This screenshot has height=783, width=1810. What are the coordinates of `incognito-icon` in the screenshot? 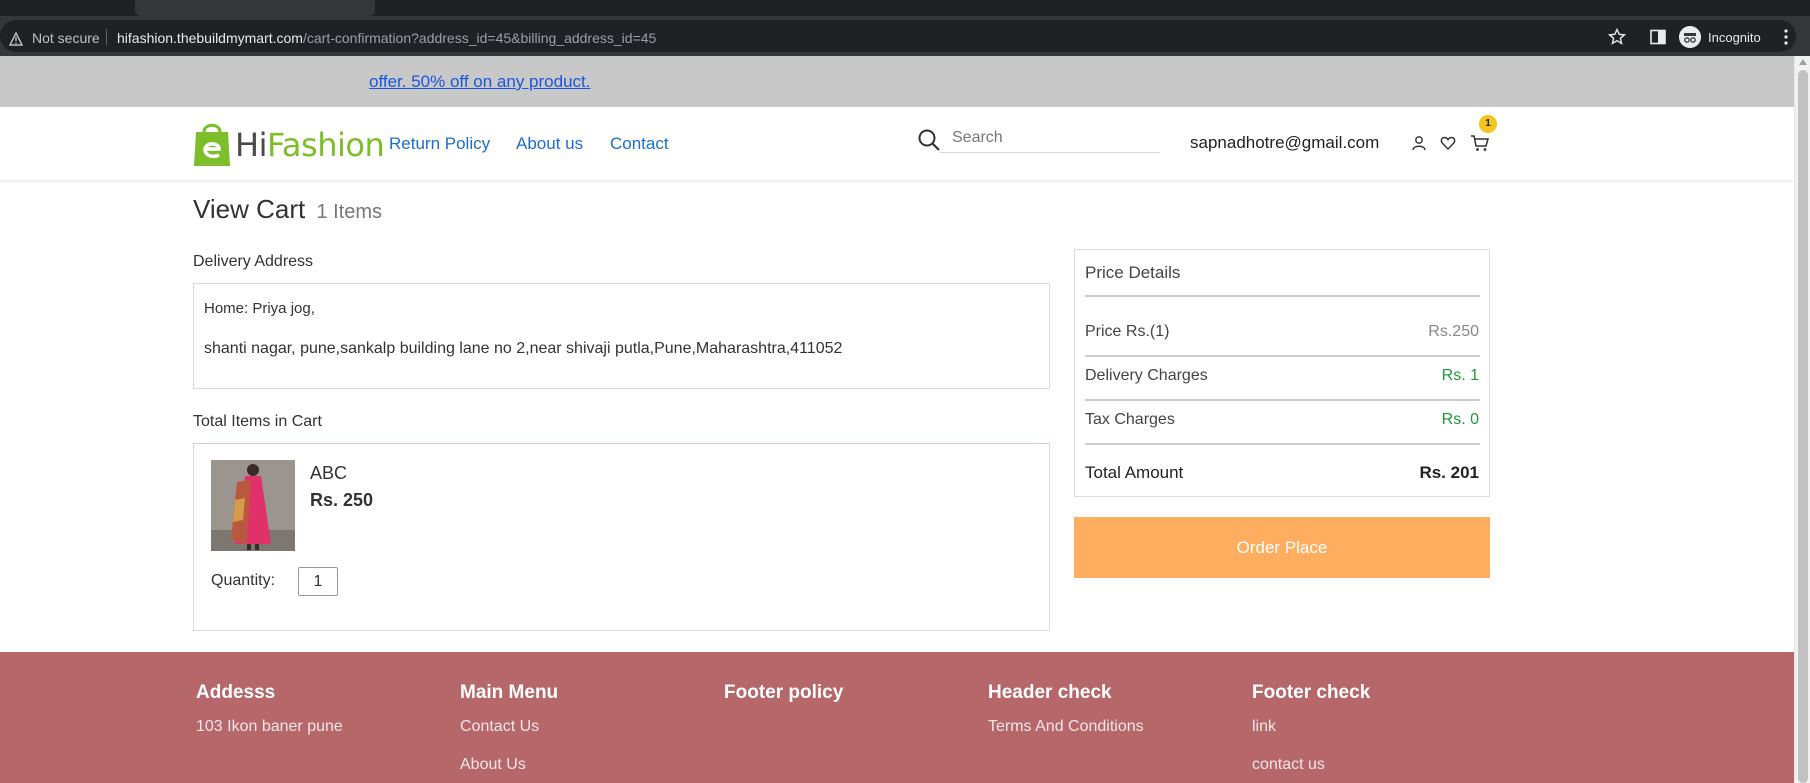 It's located at (1690, 37).